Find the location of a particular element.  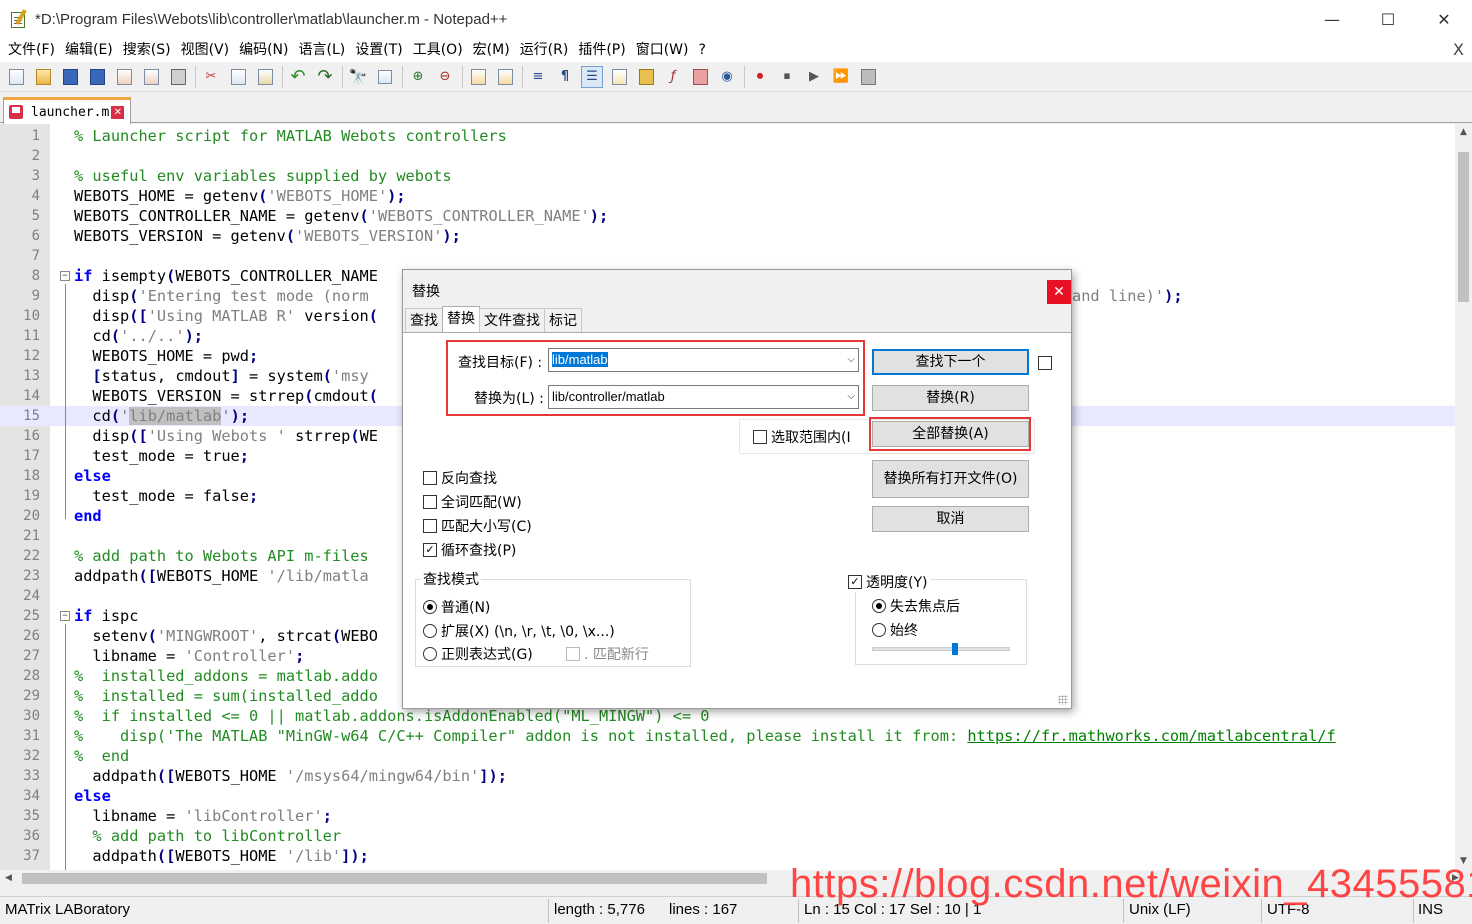

save-icon is located at coordinates (70, 77).